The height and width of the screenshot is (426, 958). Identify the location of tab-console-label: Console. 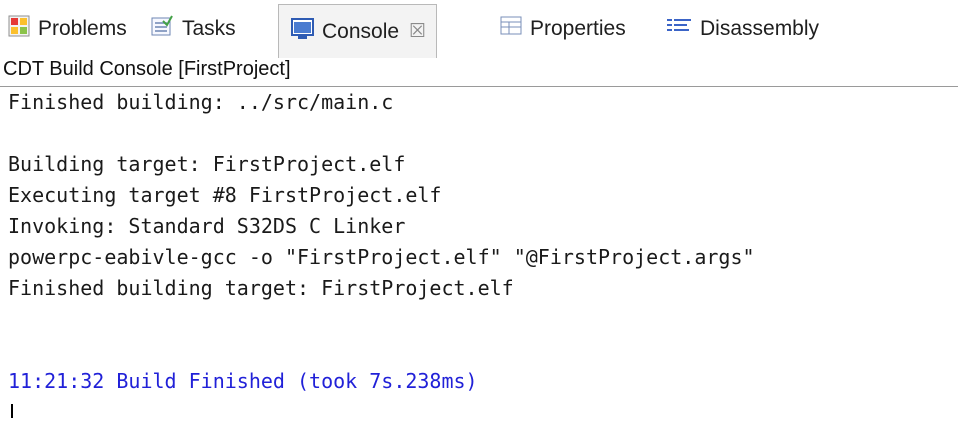
(361, 31).